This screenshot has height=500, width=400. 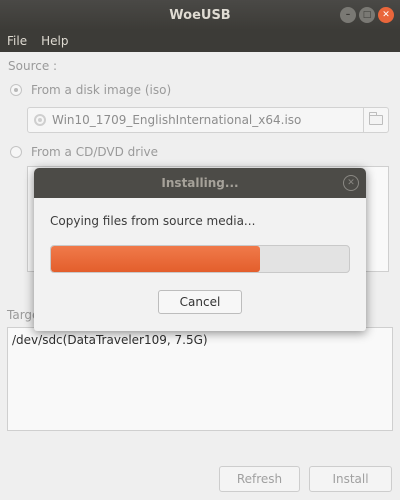 I want to click on cancel-button: Cancel, so click(x=200, y=302).